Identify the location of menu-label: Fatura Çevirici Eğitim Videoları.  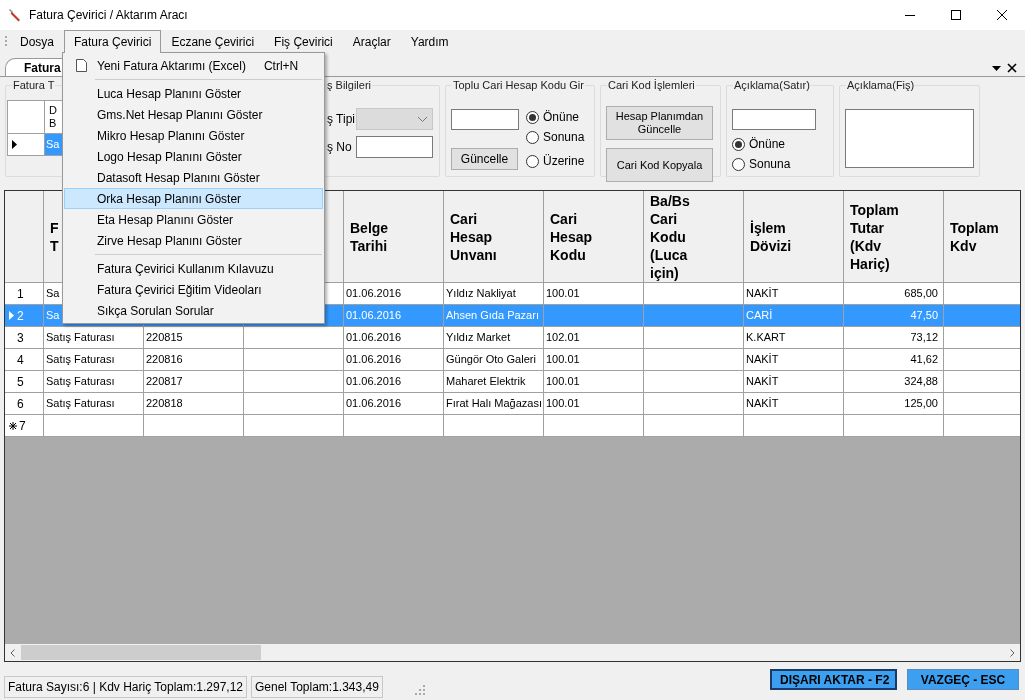
(179, 290).